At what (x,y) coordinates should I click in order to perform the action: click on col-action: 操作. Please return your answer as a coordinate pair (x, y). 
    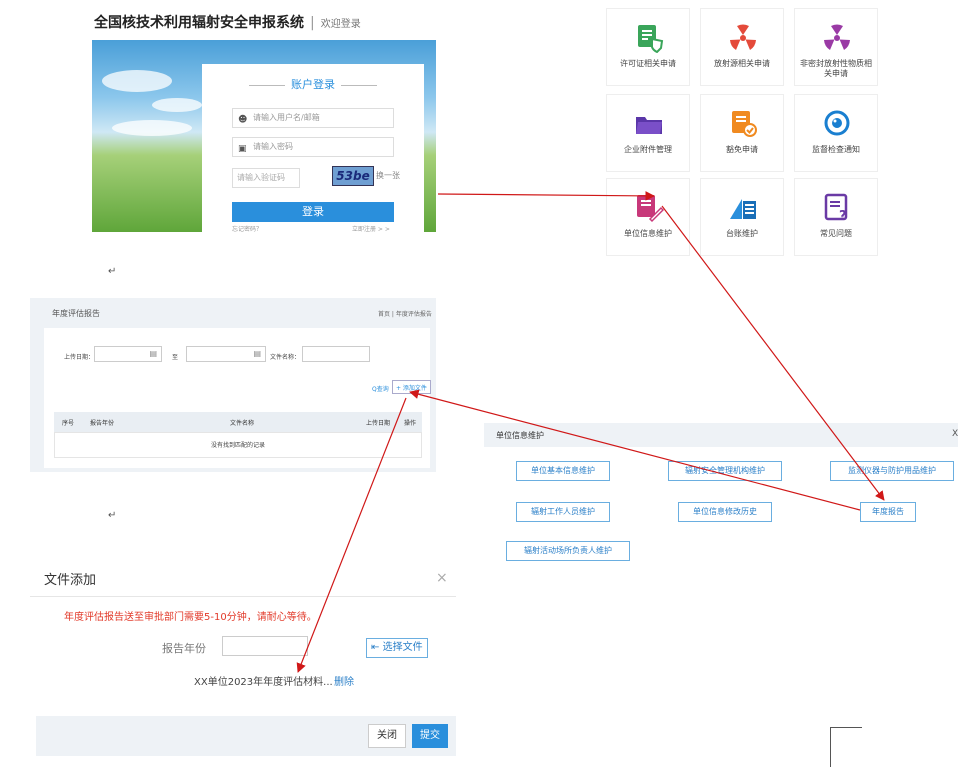
    Looking at the image, I should click on (410, 423).